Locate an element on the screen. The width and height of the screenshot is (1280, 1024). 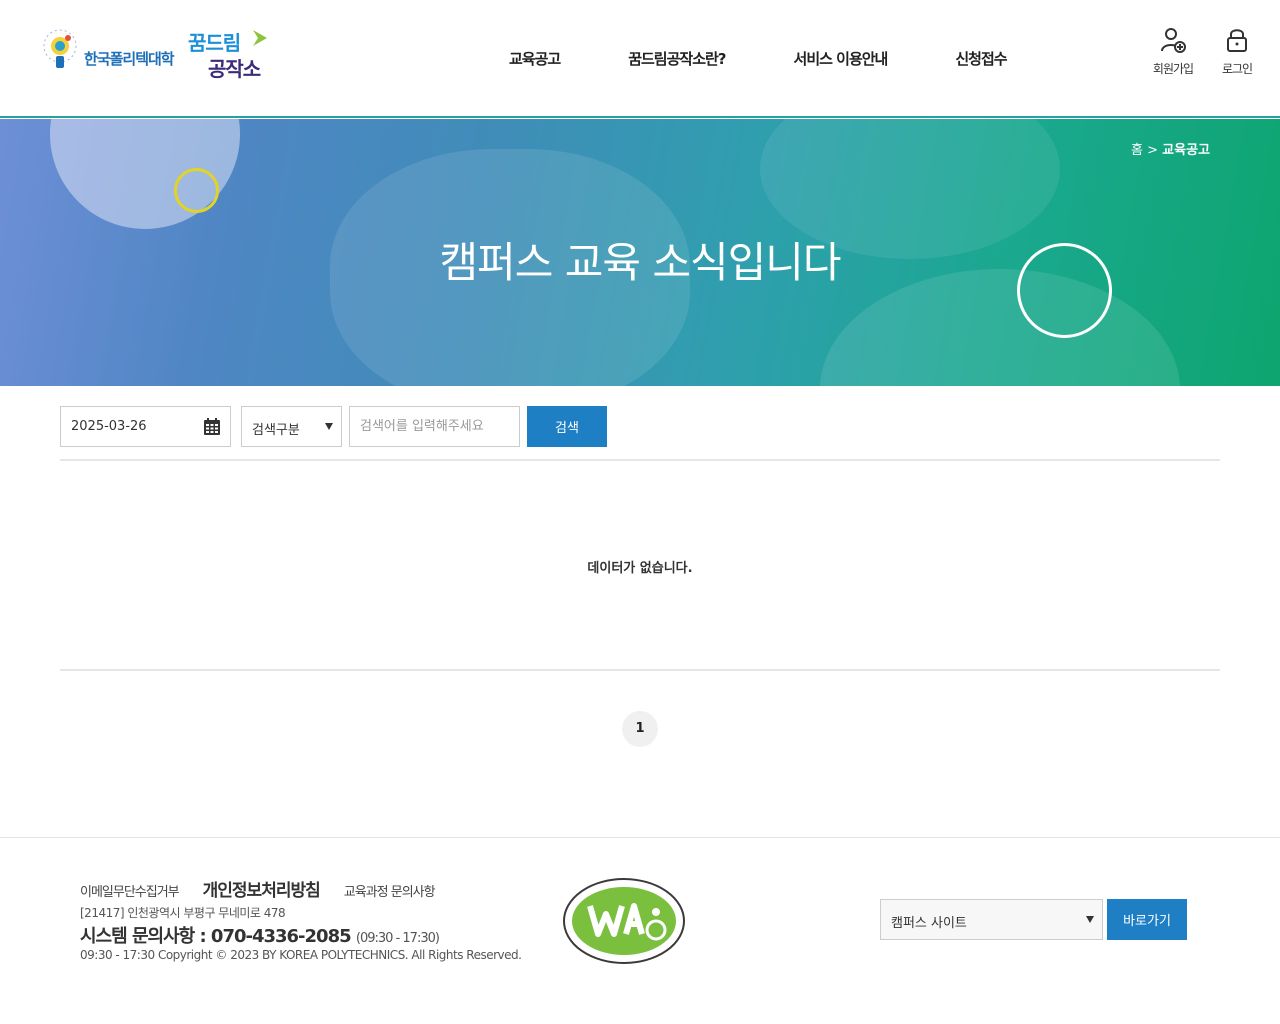
nav-service-guide: 서비스 이용안내 is located at coordinates (841, 58).